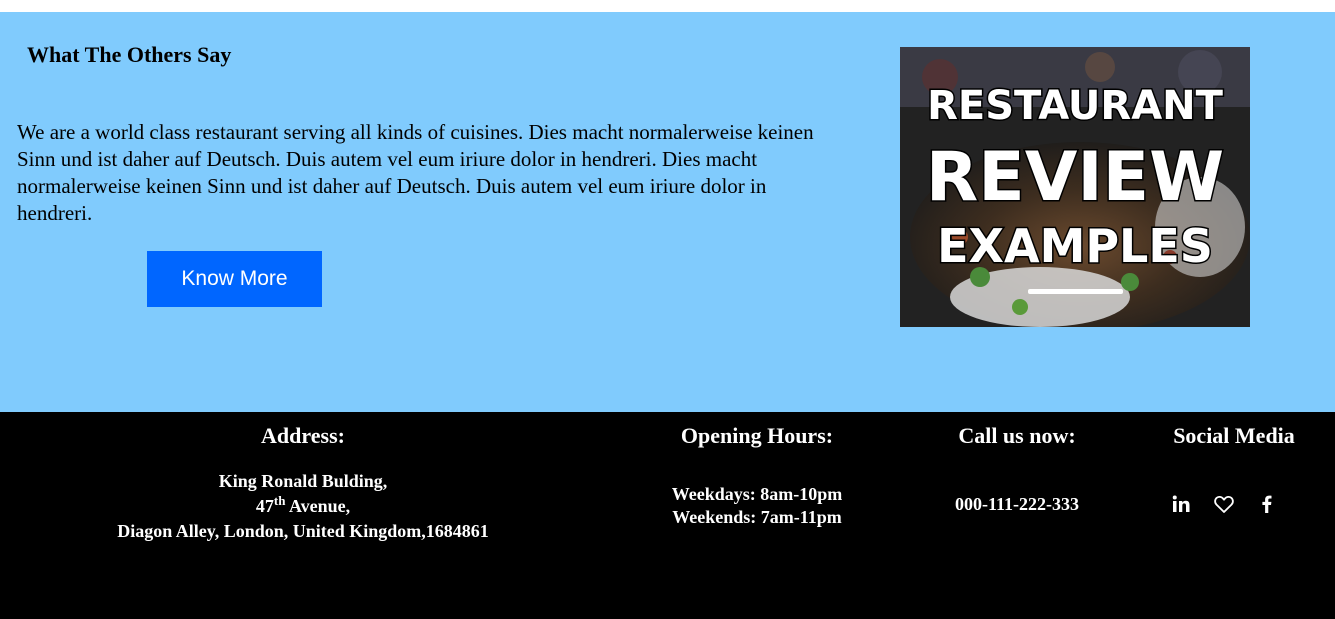  Describe the element at coordinates (129, 54) in the screenshot. I see `section-heading: What The Others Say` at that location.